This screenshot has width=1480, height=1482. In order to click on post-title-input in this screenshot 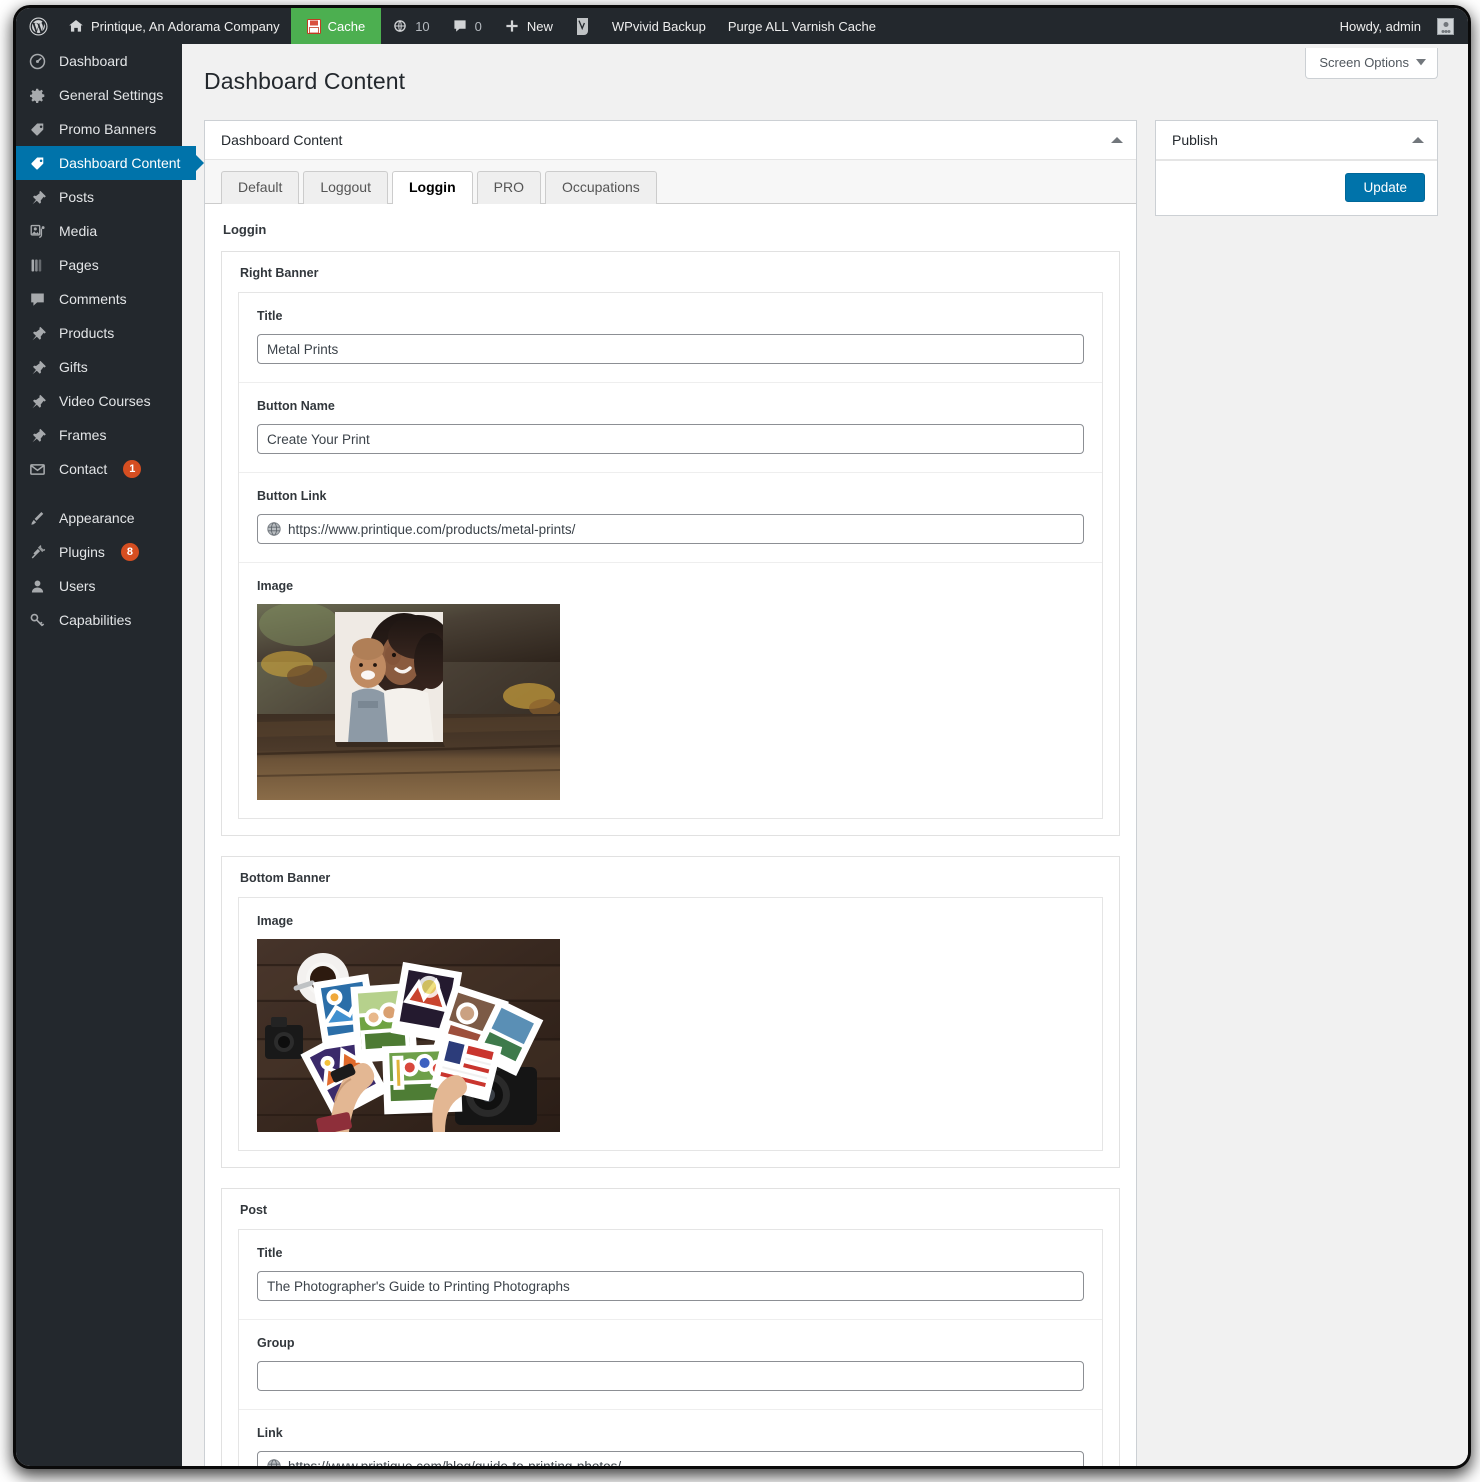, I will do `click(670, 1286)`.